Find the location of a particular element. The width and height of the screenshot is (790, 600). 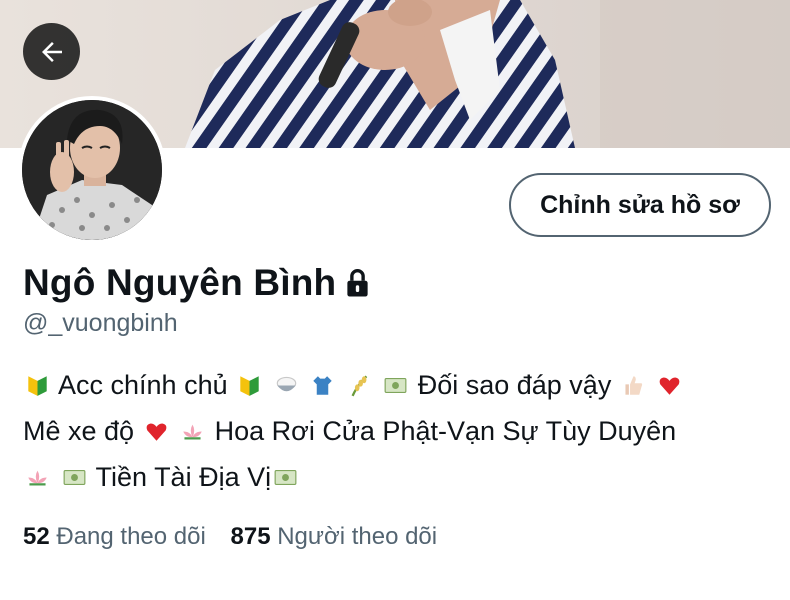

lock-icon is located at coordinates (357, 283).